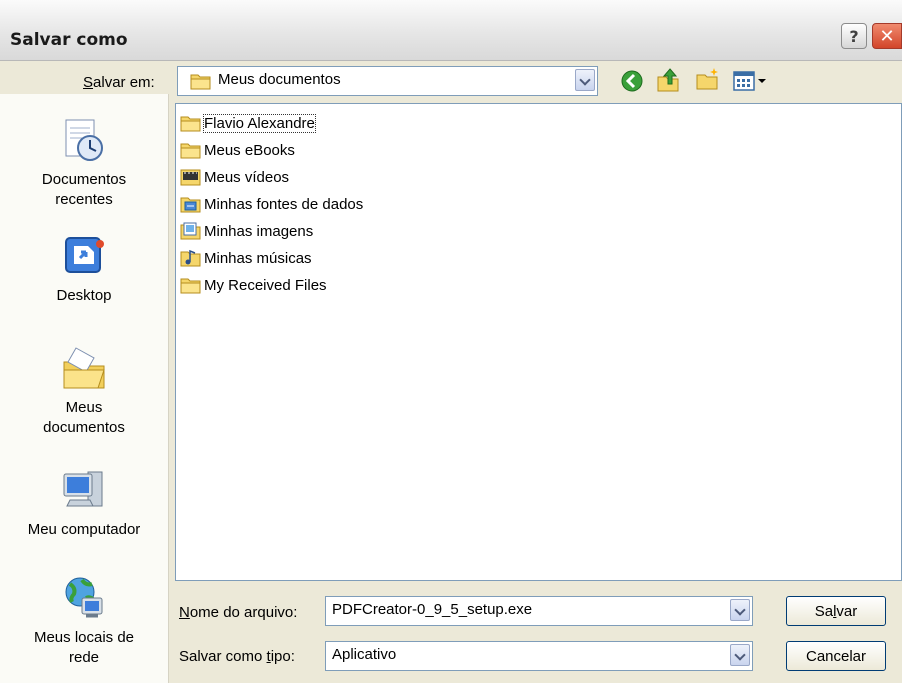  I want to click on list-item: Flavio Alexandre, so click(248, 123).